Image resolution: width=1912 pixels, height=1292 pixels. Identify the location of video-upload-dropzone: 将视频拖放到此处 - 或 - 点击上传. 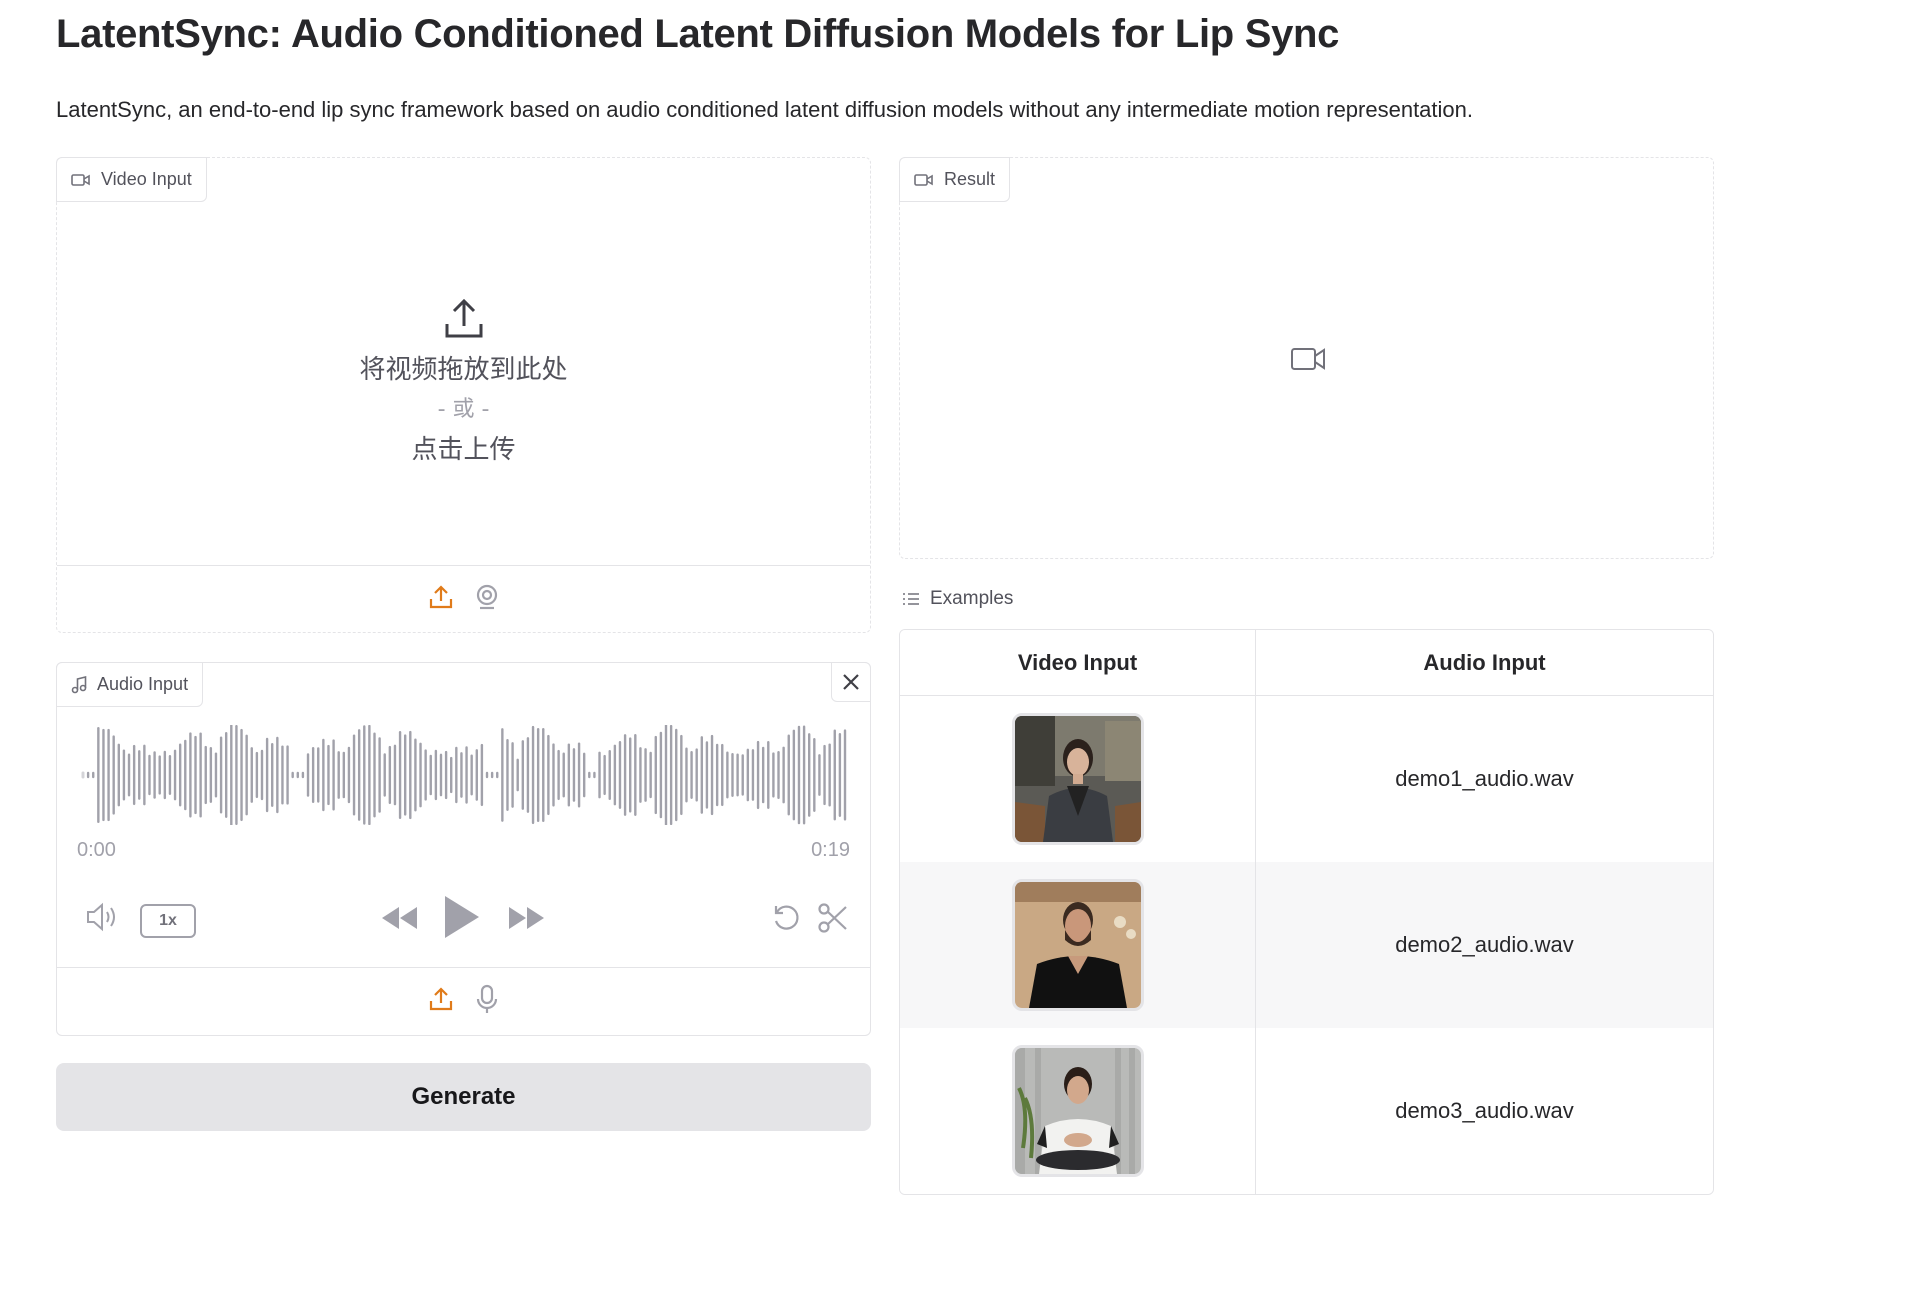
(463, 362).